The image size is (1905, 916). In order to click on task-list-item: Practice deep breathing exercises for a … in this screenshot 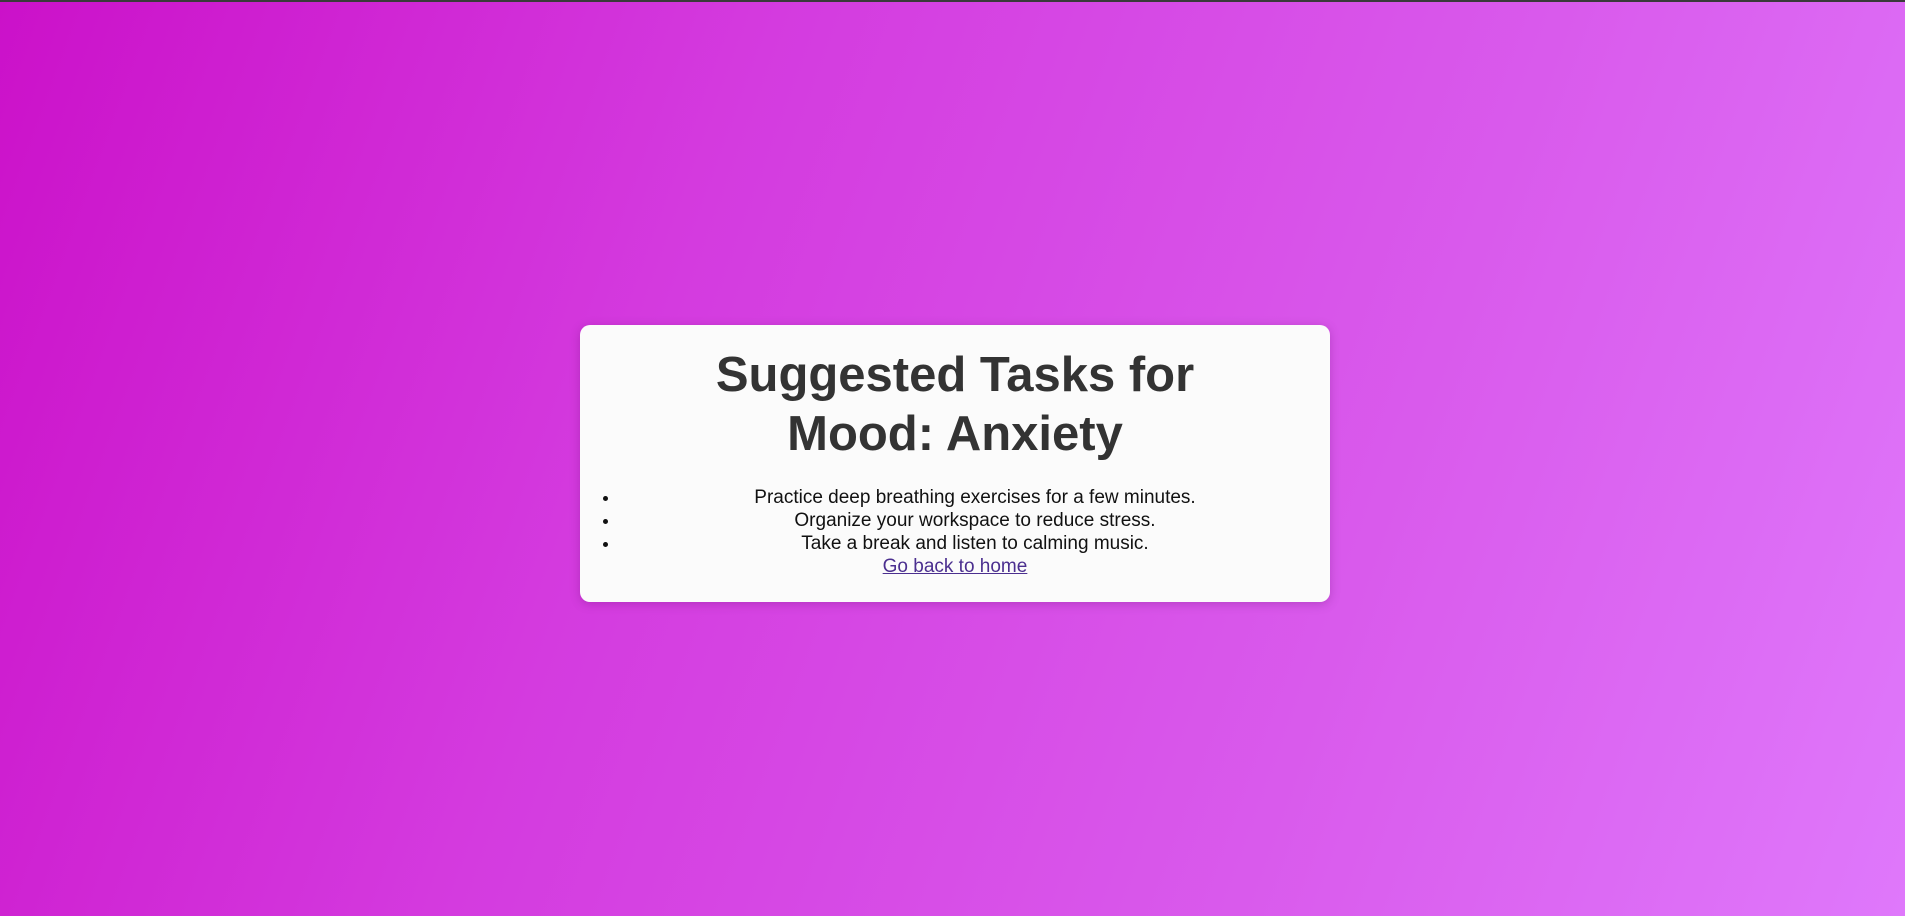, I will do `click(975, 497)`.